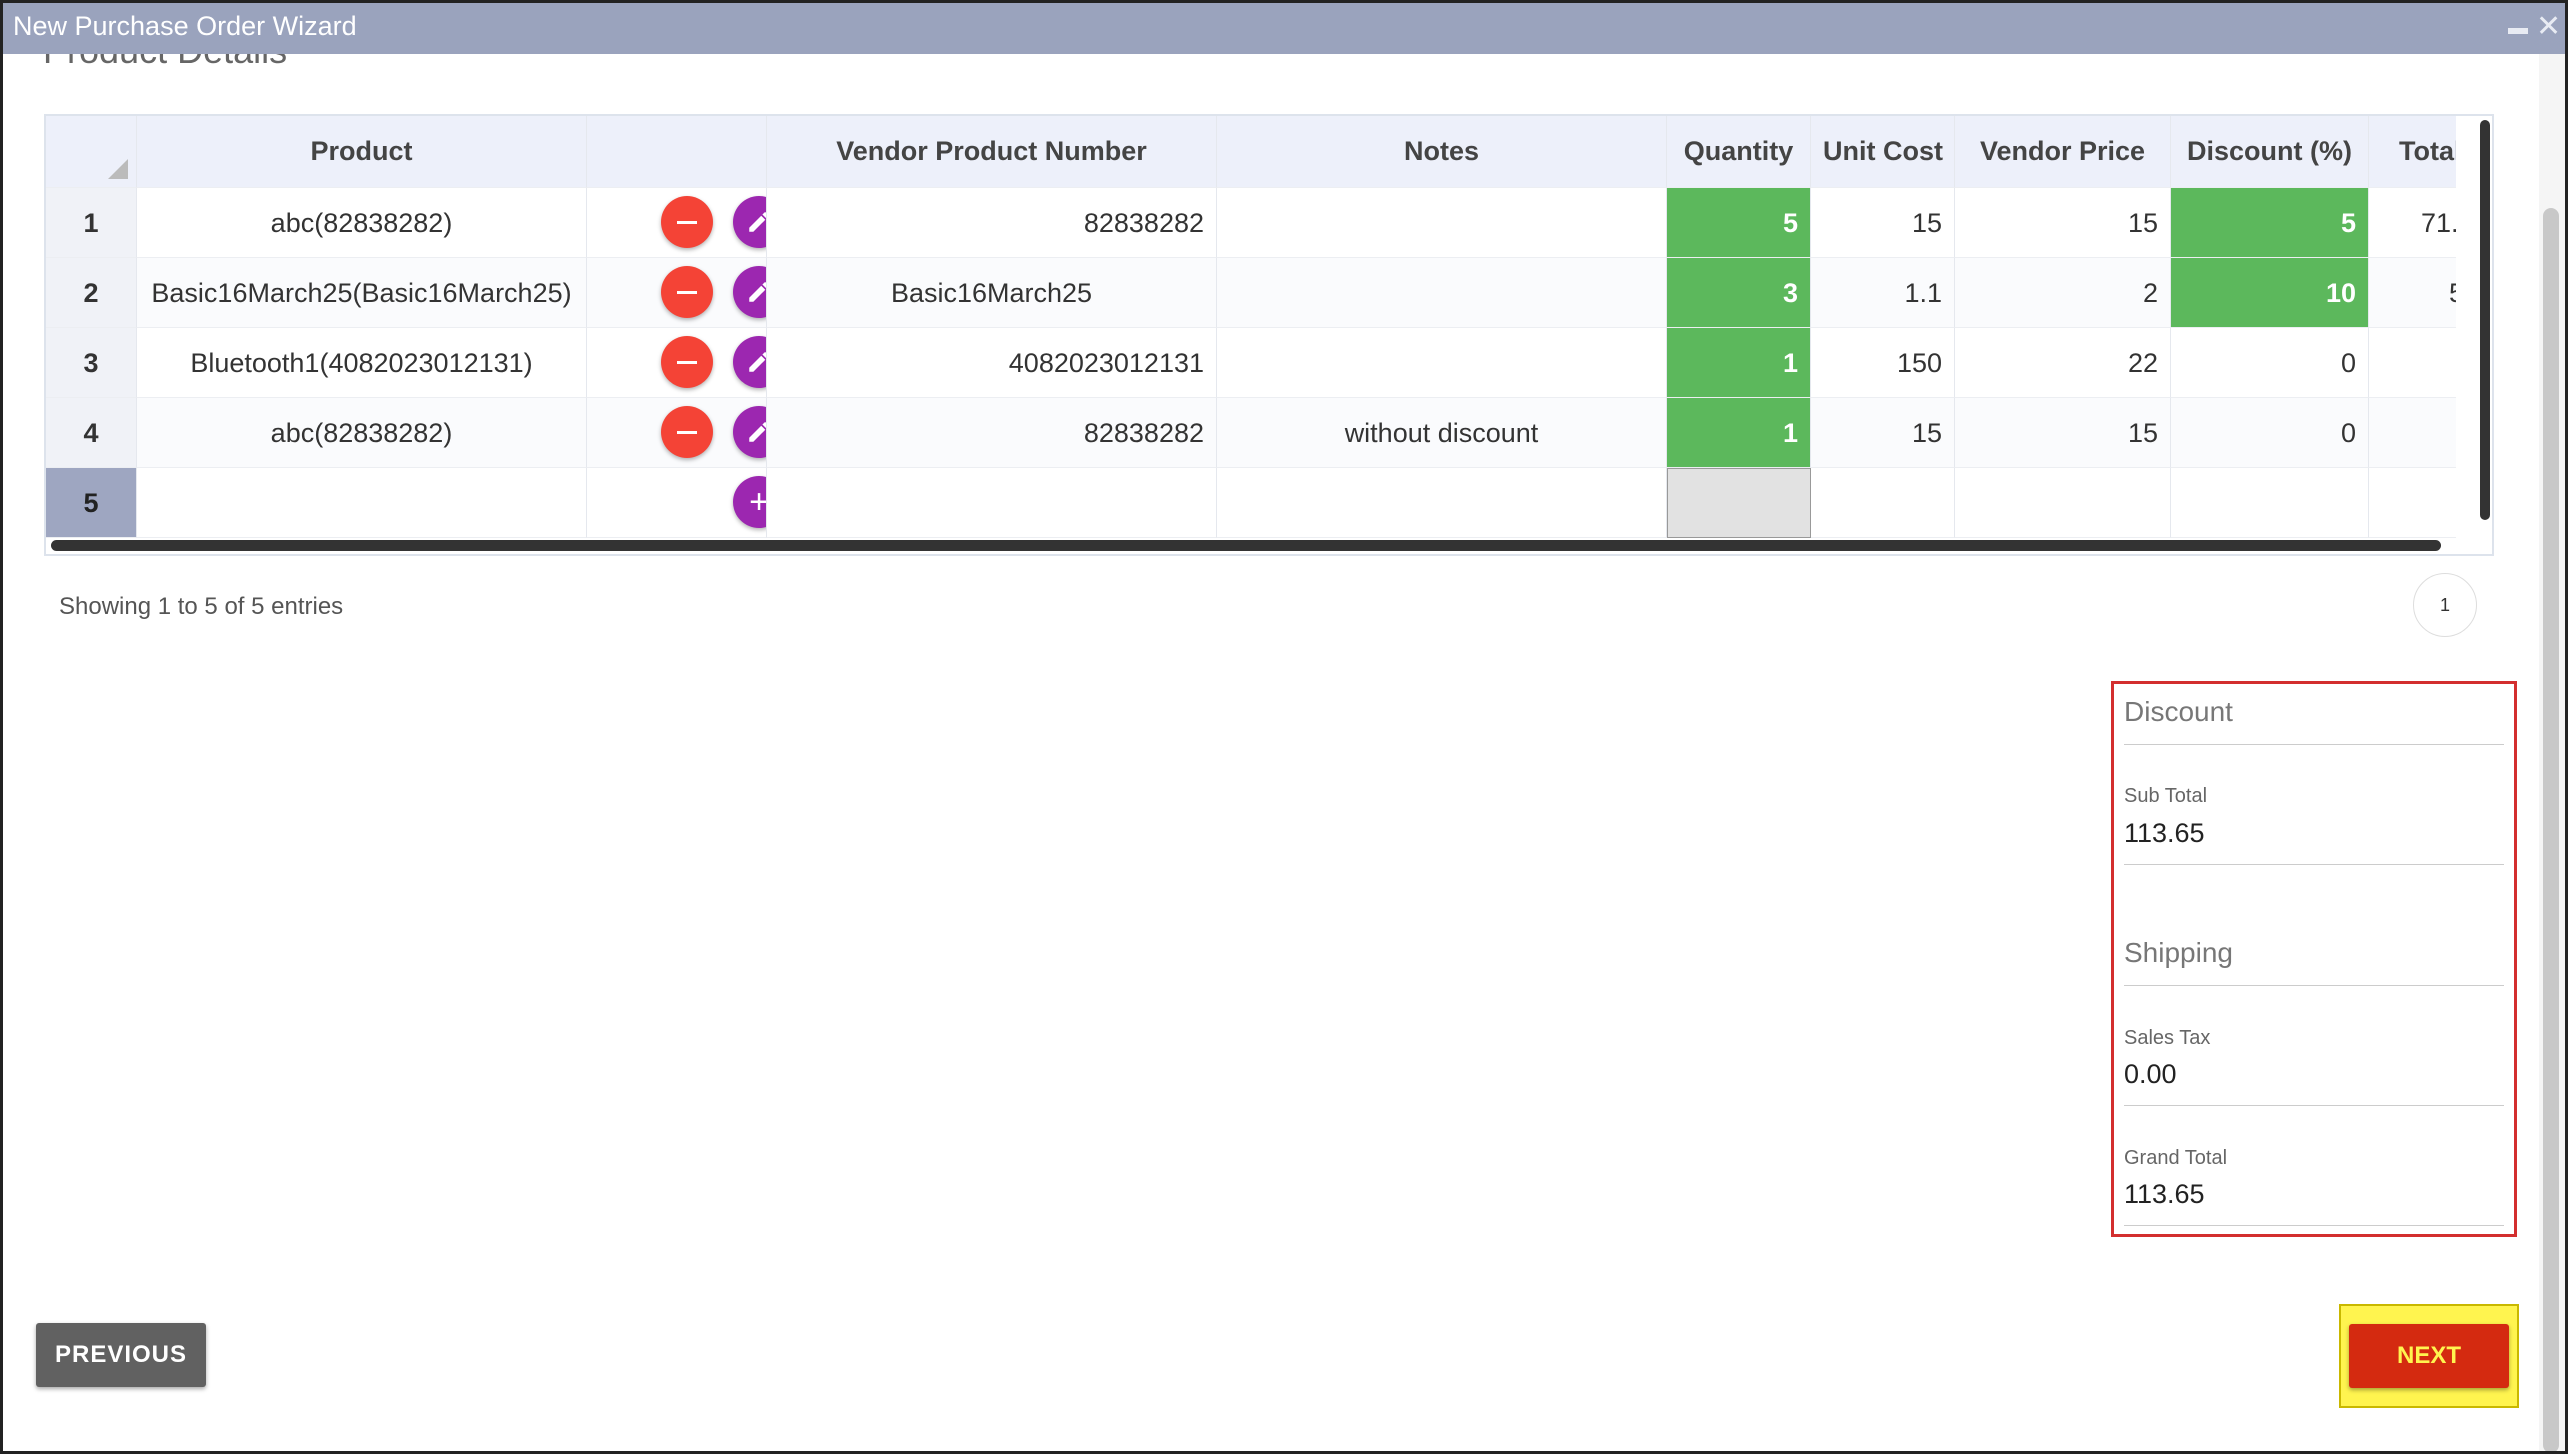 Image resolution: width=2568 pixels, height=1454 pixels. I want to click on row-number: 5, so click(91, 503).